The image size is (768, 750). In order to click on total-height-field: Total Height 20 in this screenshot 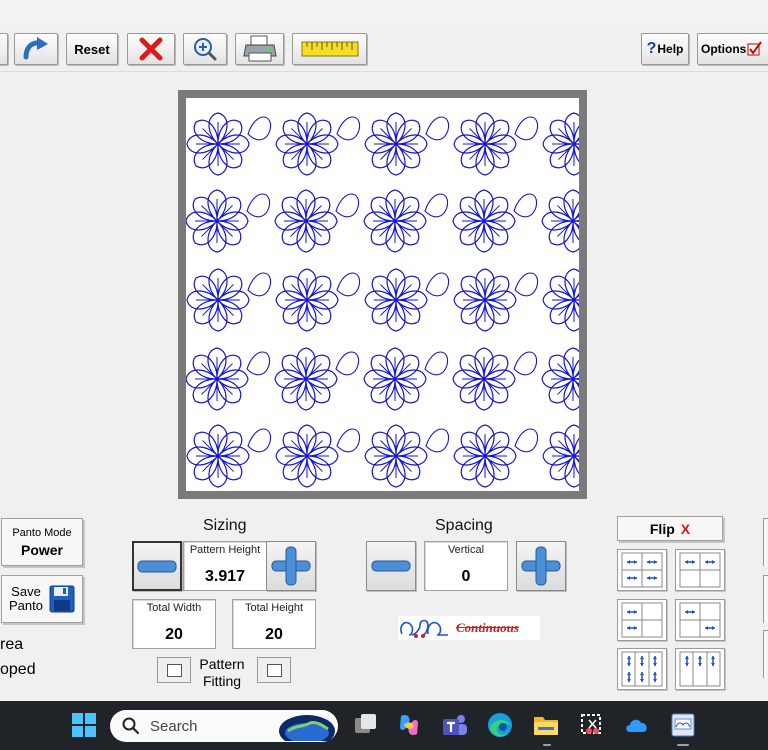, I will do `click(274, 624)`.